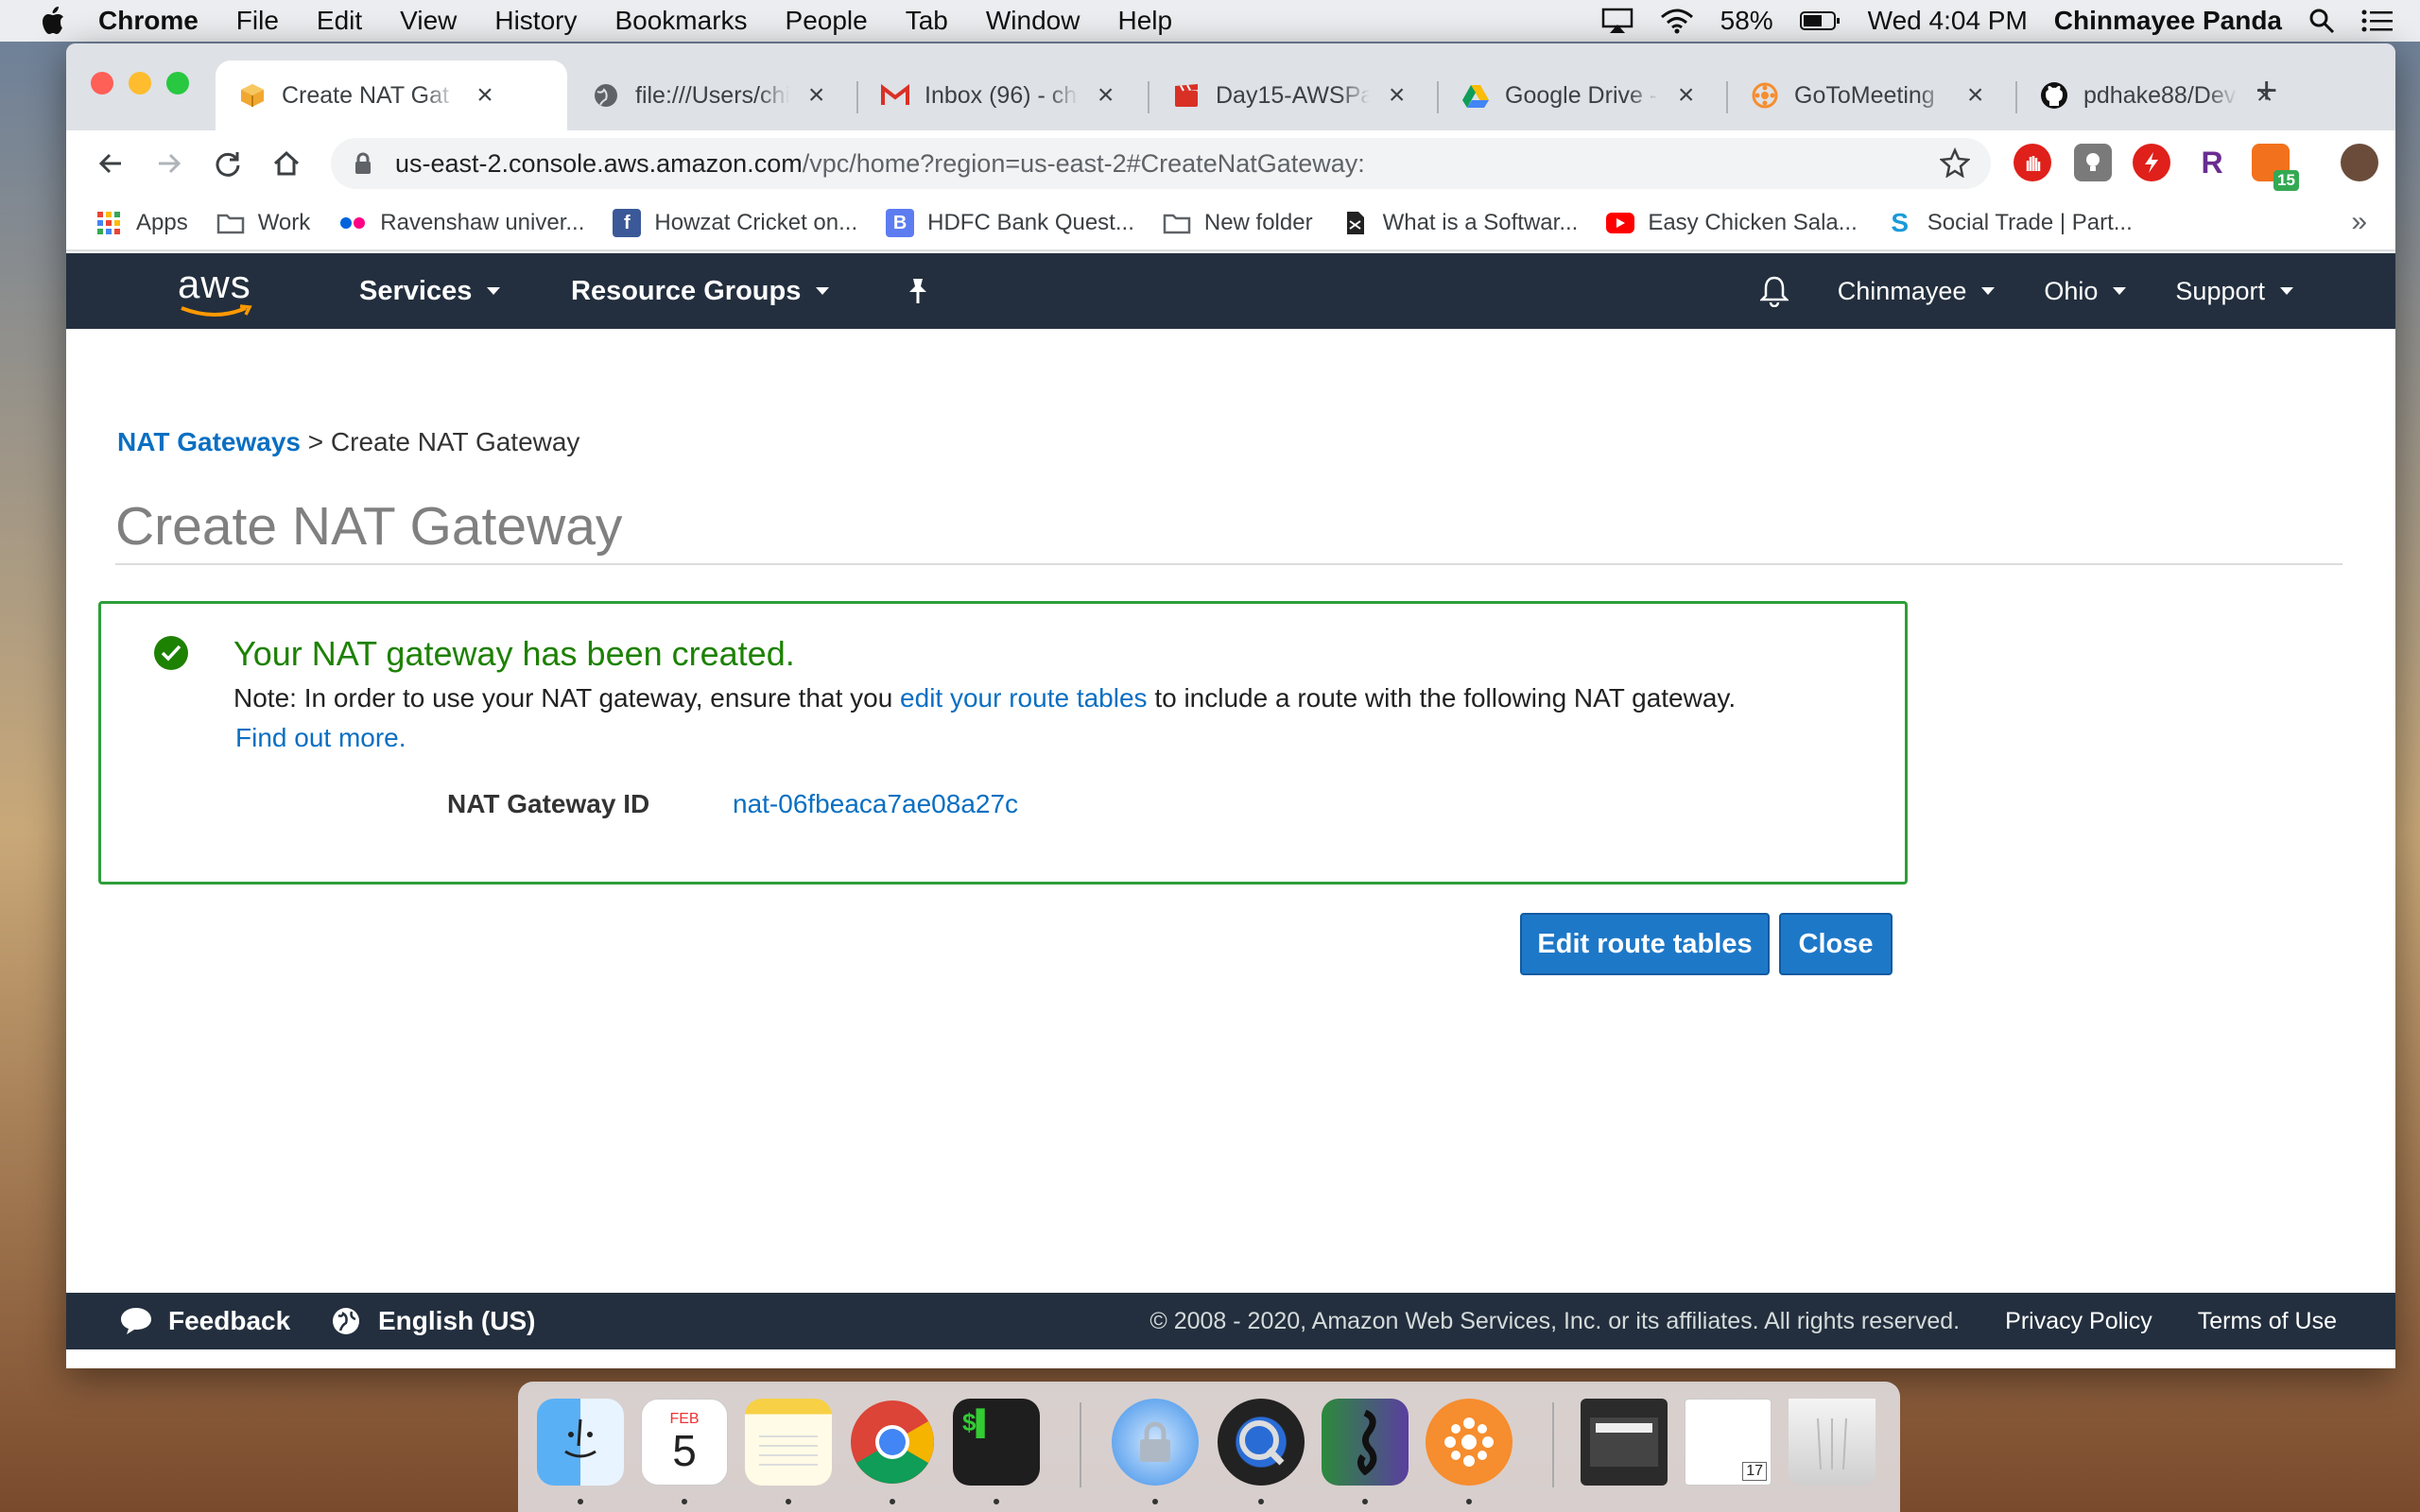  Describe the element at coordinates (141, 223) in the screenshot. I see `bookmark-apps: Apps` at that location.